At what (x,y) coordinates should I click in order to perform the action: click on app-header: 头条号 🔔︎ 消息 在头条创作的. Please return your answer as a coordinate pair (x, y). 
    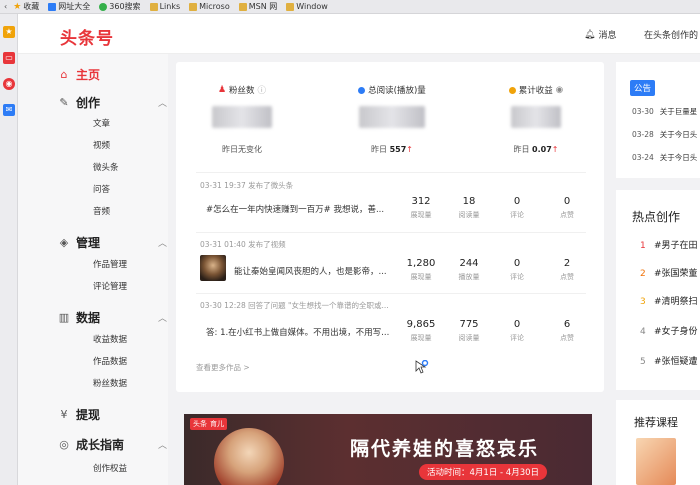
    Looking at the image, I should click on (359, 34).